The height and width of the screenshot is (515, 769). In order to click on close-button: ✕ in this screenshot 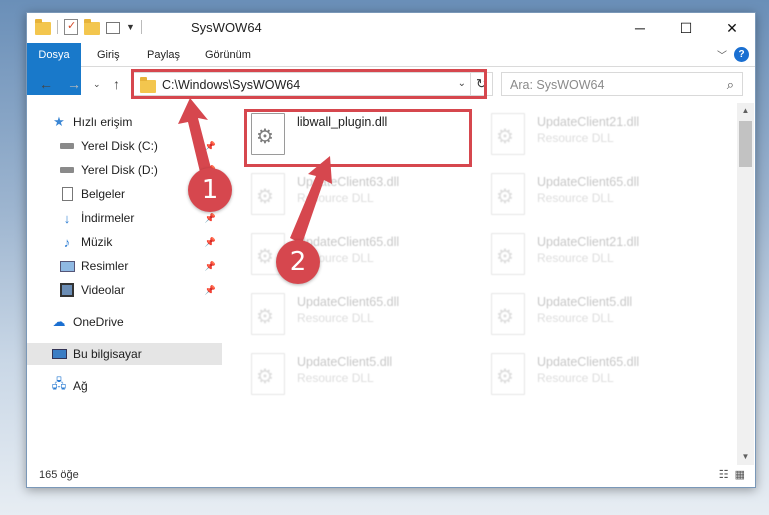, I will do `click(732, 28)`.